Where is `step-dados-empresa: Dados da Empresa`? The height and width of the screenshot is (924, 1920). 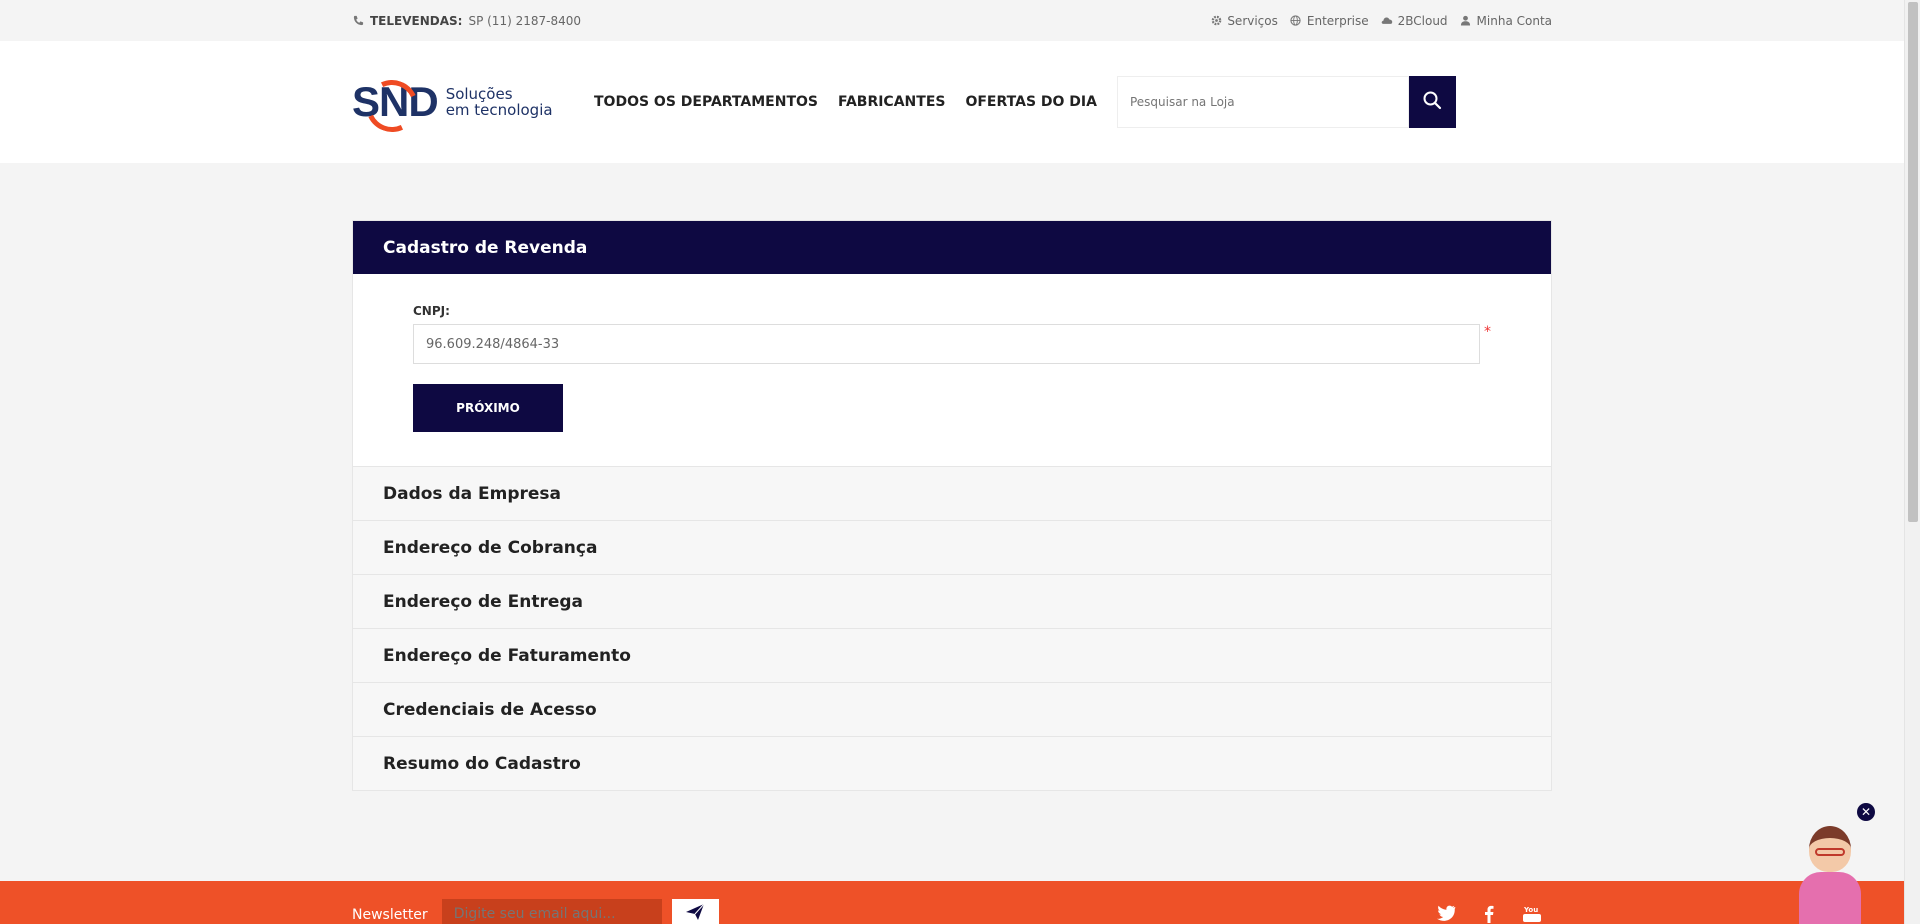
step-dados-empresa: Dados da Empresa is located at coordinates (952, 493).